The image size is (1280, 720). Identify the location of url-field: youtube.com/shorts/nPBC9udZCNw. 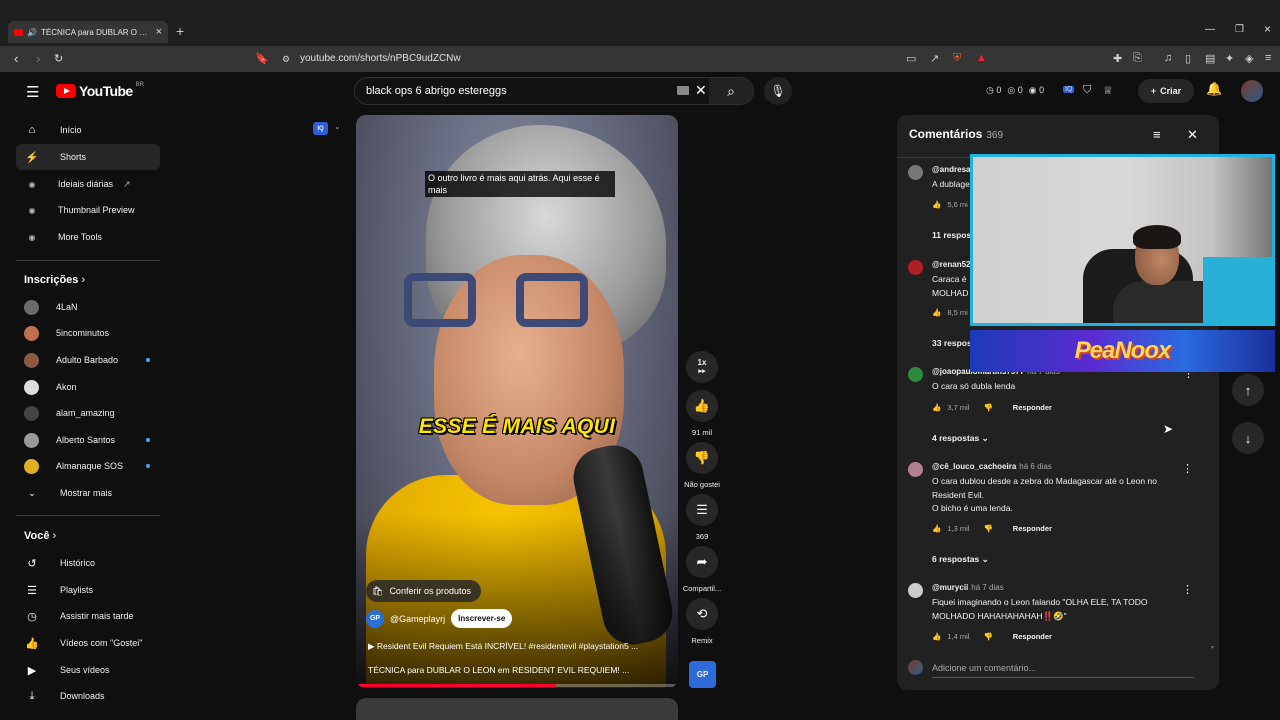
(380, 58).